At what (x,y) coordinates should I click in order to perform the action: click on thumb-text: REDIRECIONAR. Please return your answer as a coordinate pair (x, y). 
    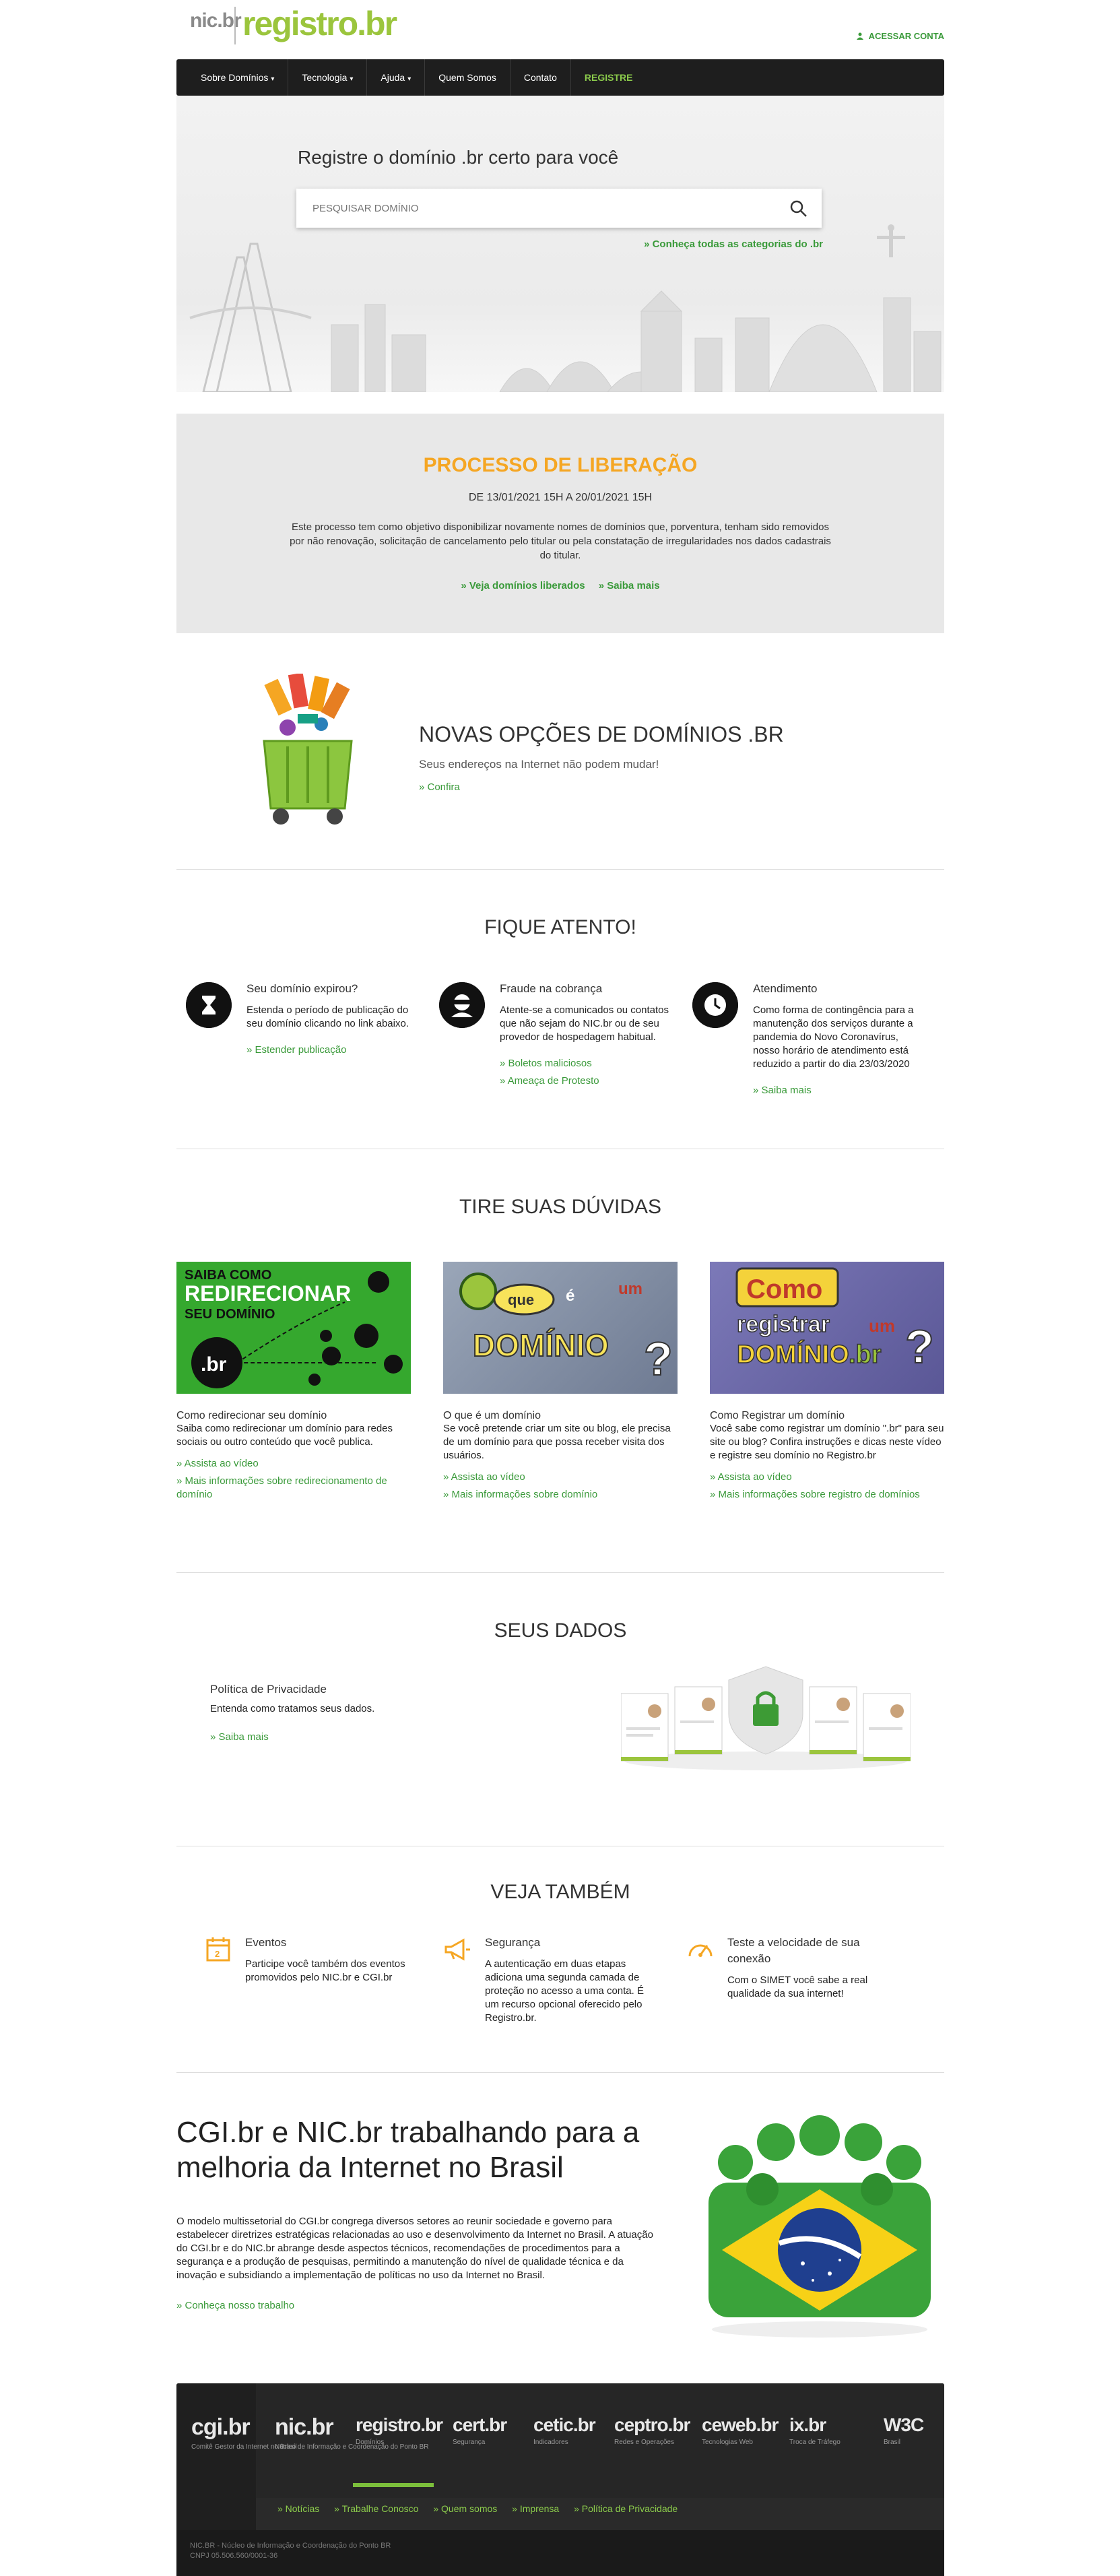
    Looking at the image, I should click on (268, 1293).